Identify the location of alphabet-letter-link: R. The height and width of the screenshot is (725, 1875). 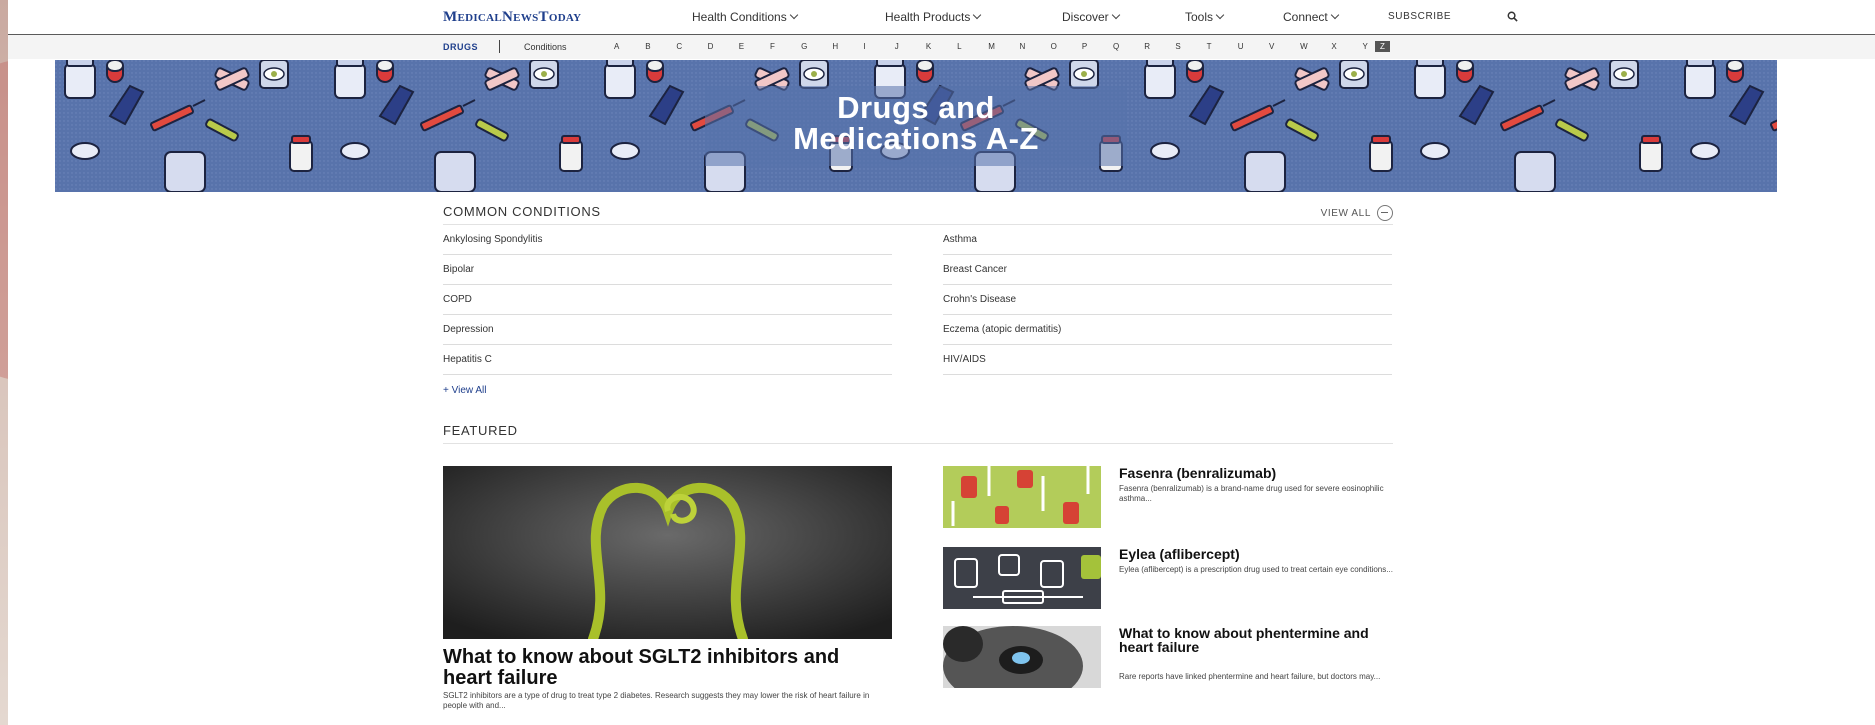
(1159, 46).